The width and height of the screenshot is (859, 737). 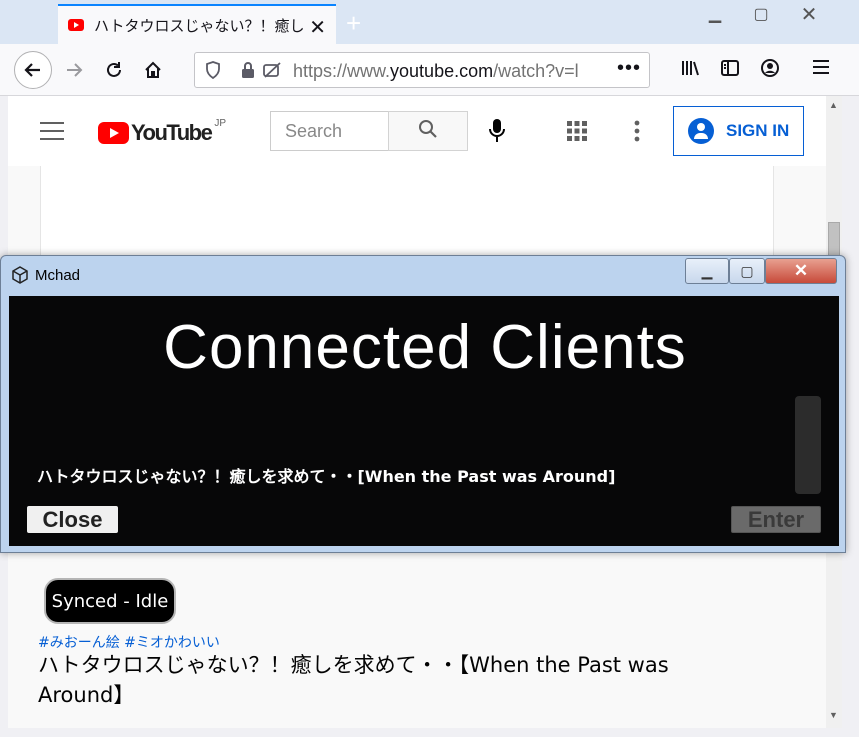 I want to click on browser-tab: ハトタウロスじゃない？！癒し ✕, so click(x=197, y=24).